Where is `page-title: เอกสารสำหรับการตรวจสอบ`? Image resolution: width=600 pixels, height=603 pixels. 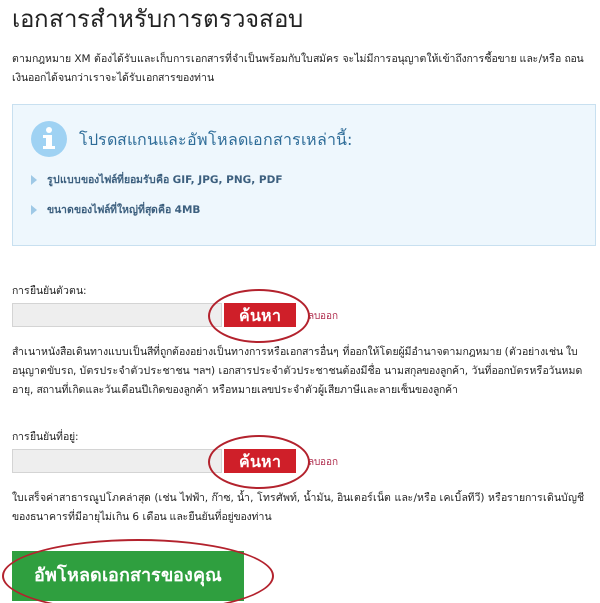 page-title: เอกสารสำหรับการตรวจสอบ is located at coordinates (158, 19).